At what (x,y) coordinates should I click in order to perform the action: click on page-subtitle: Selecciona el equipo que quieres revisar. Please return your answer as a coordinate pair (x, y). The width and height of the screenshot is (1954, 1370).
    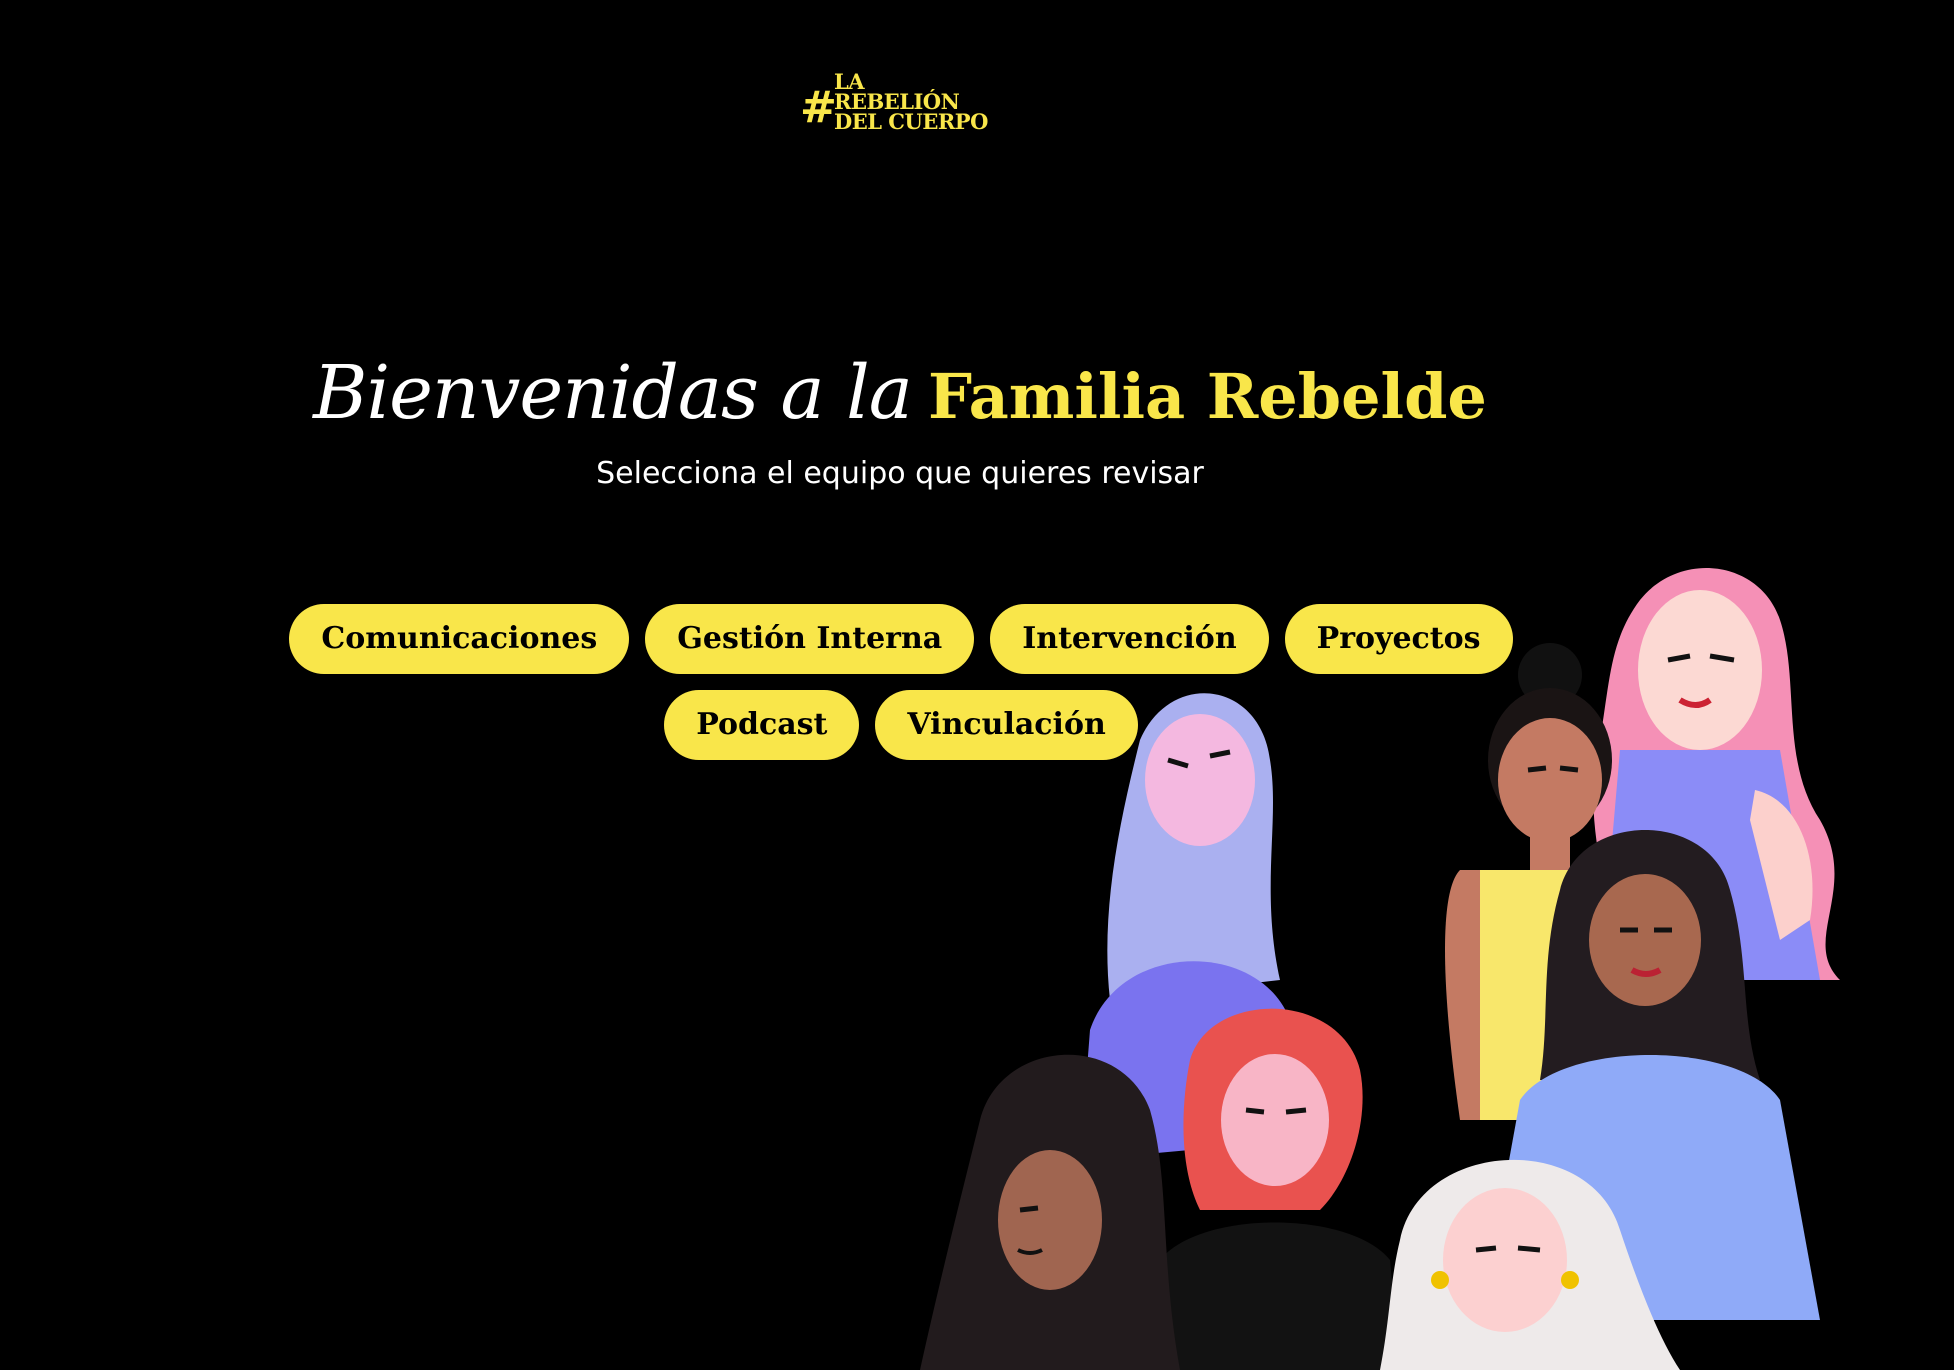
    Looking at the image, I should click on (900, 473).